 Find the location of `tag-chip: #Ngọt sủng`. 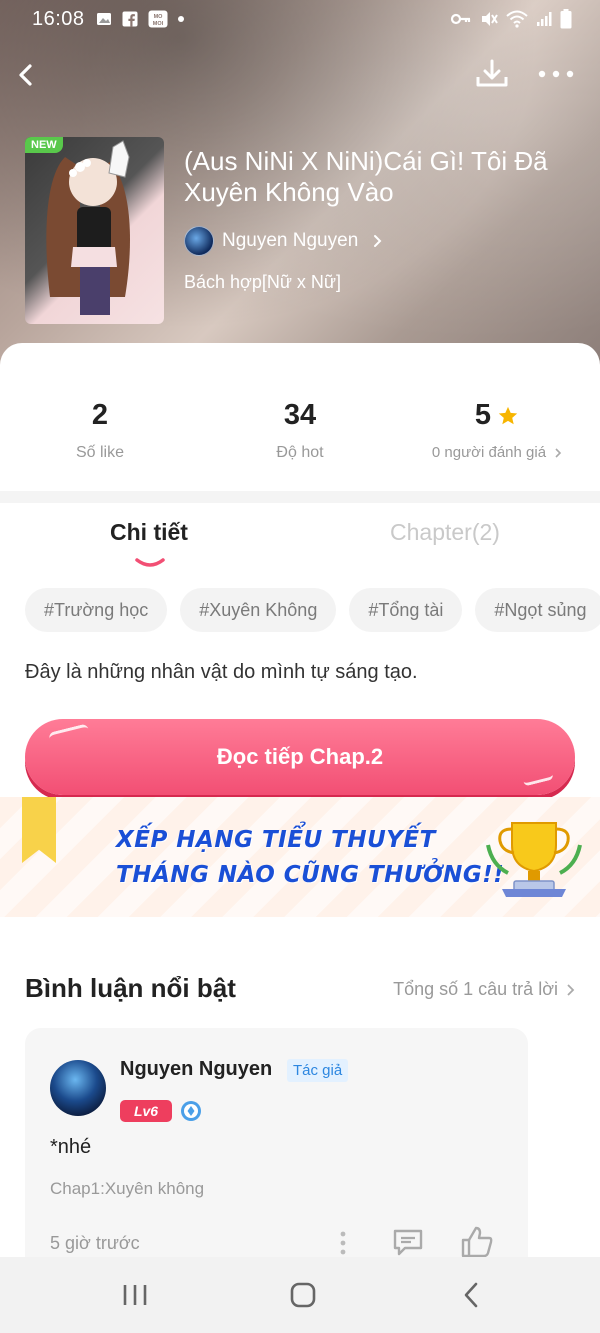

tag-chip: #Ngọt sủng is located at coordinates (537, 610).